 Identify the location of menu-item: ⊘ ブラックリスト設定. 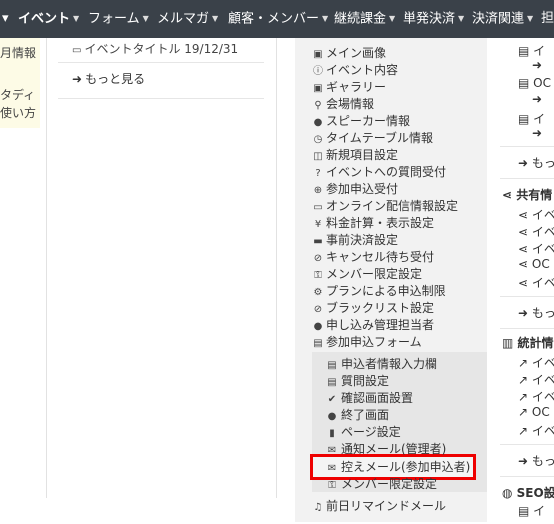
(373, 308).